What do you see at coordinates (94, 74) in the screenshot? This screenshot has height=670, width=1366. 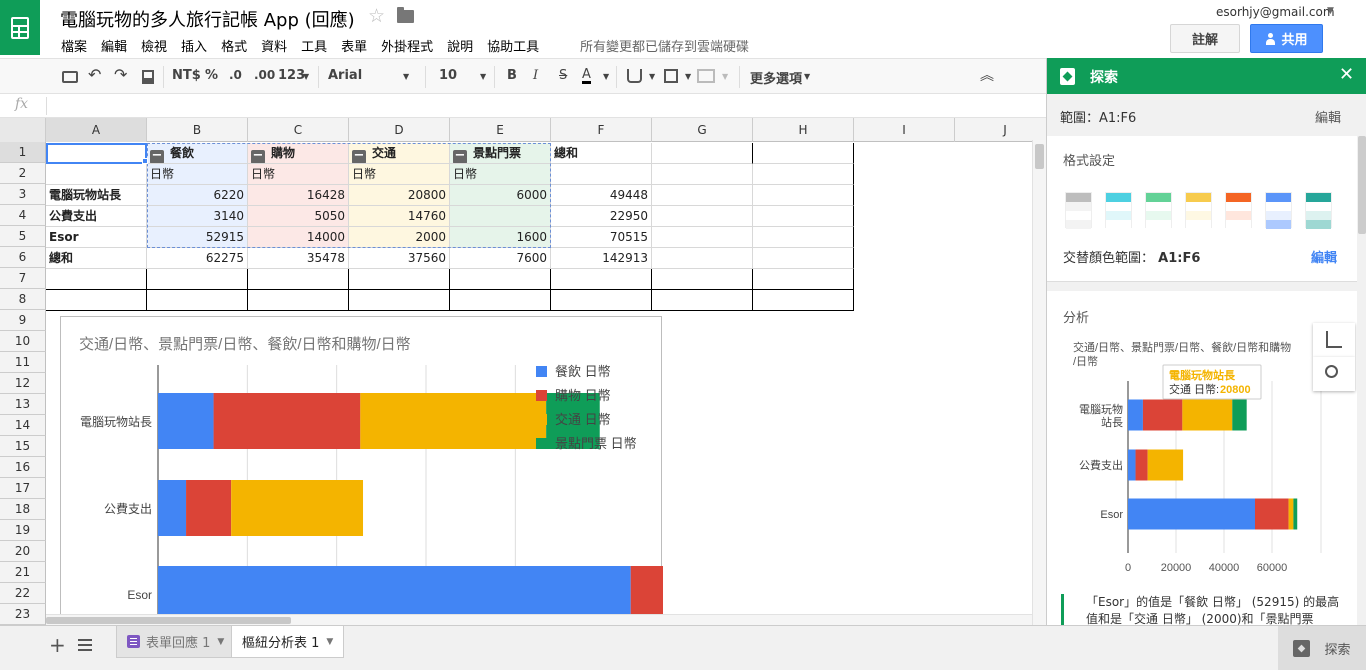 I see `undo-icon: ↶` at bounding box center [94, 74].